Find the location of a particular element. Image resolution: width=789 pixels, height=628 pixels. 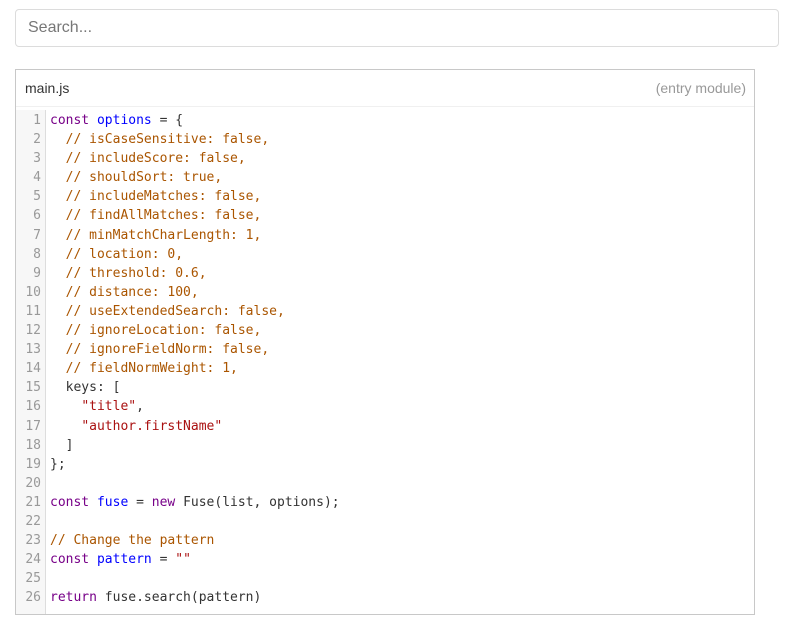

line-number: 25 is located at coordinates (33, 579).